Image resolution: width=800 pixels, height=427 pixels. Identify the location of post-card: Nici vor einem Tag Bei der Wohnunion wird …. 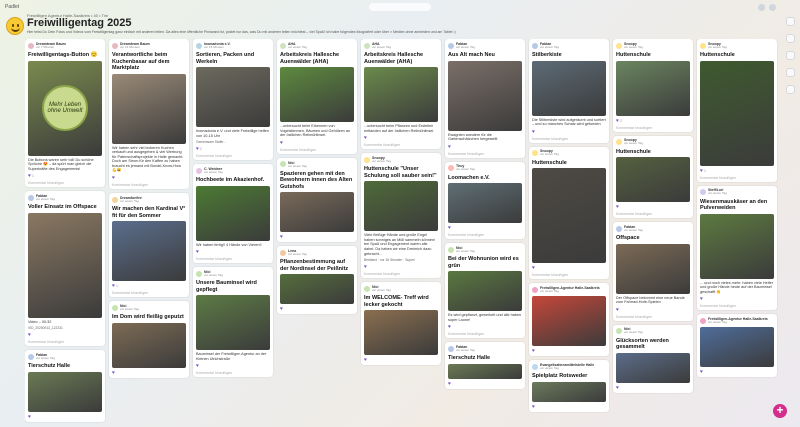
(485, 291).